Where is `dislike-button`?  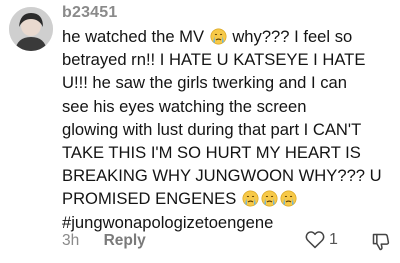 dislike-button is located at coordinates (381, 244).